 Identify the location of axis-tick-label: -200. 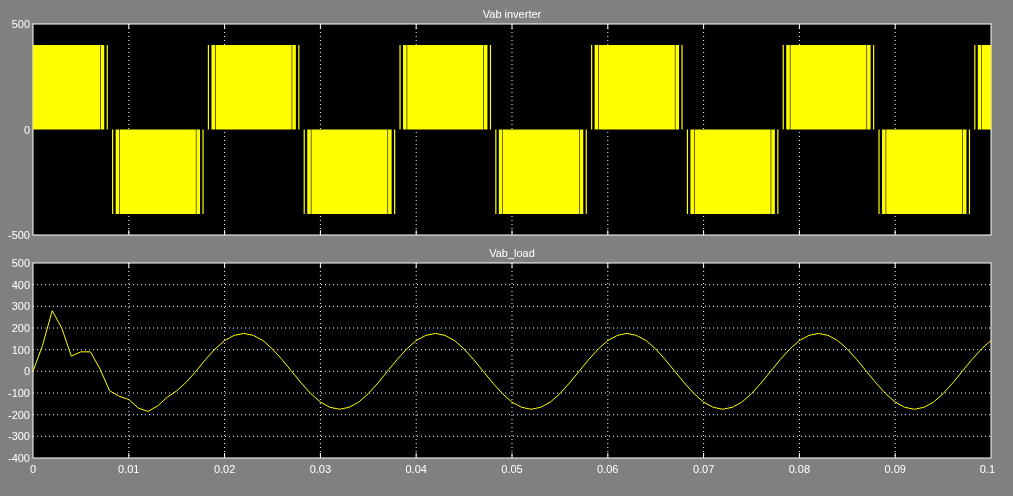
(18, 414).